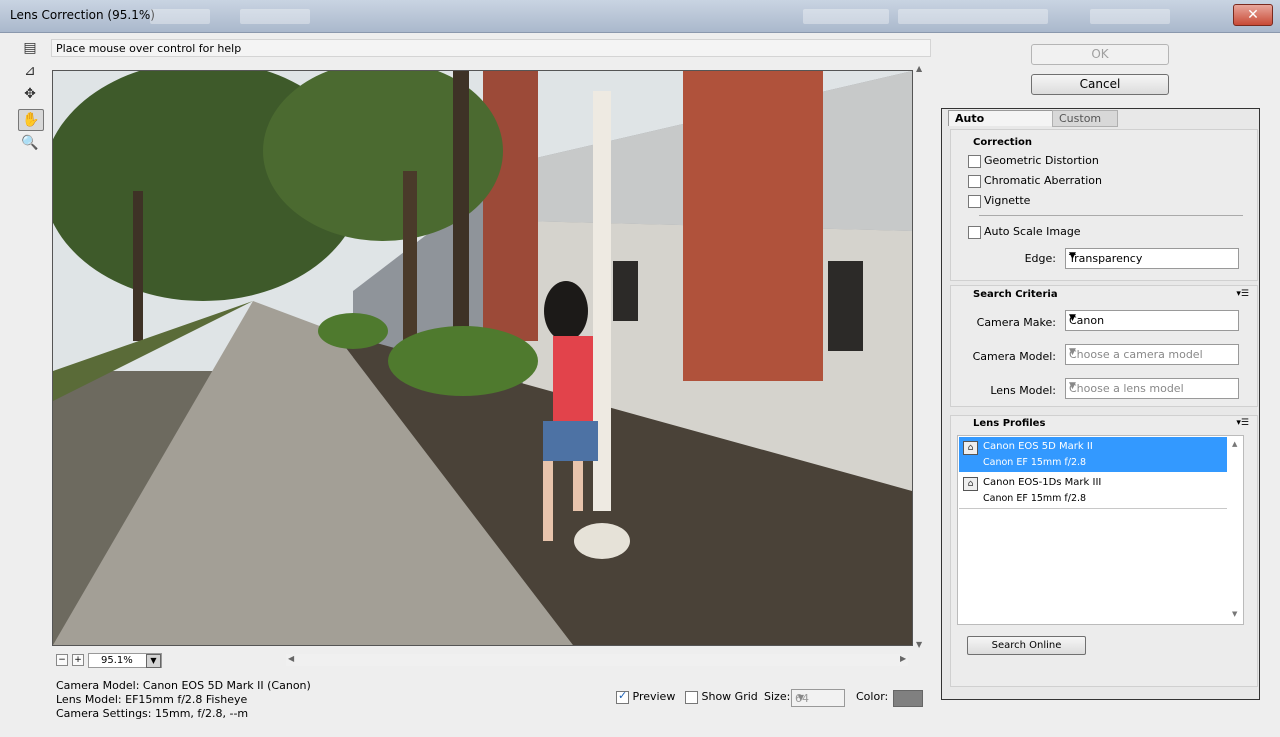  Describe the element at coordinates (1043, 180) in the screenshot. I see `chromatic-aberration-label: Chromatic Aberration` at that location.